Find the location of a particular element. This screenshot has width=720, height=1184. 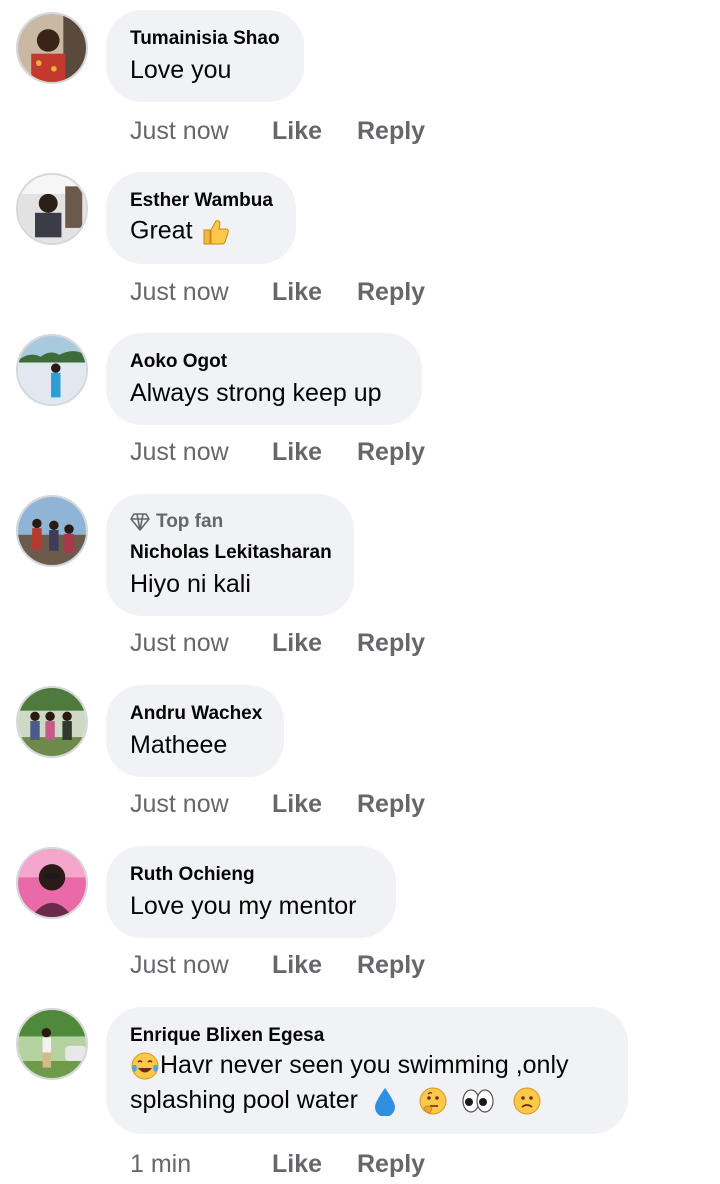

comment-text: Love you my mentor is located at coordinates (243, 906).